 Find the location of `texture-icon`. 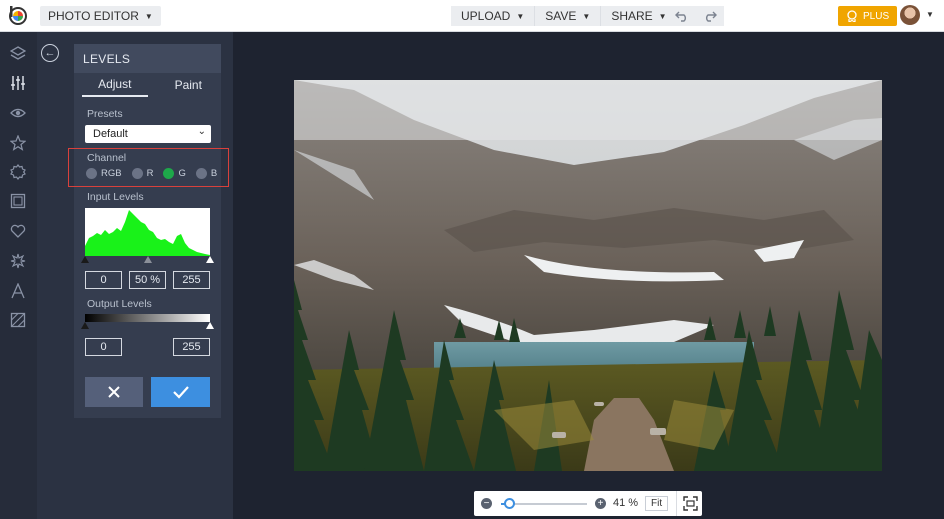

texture-icon is located at coordinates (18, 320).